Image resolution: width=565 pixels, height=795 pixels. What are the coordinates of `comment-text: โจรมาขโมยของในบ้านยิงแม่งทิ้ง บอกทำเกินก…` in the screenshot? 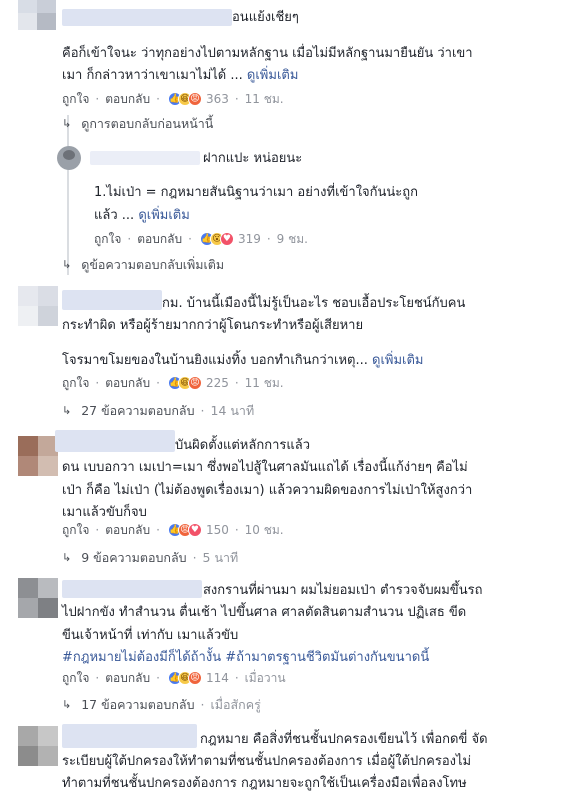 It's located at (243, 360).